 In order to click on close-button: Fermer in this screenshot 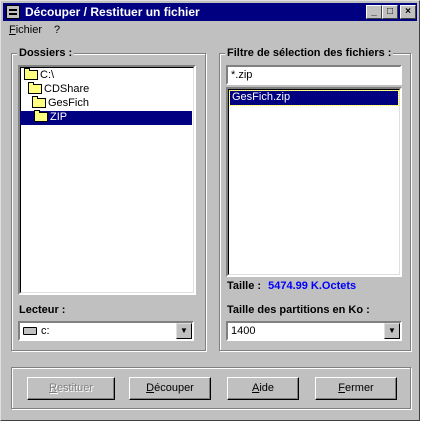, I will do `click(356, 388)`.